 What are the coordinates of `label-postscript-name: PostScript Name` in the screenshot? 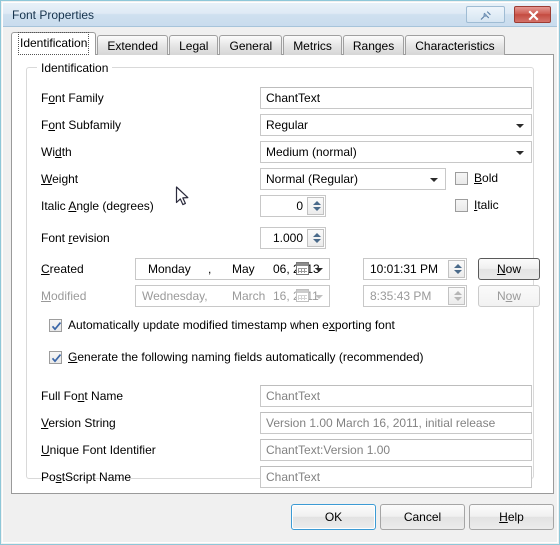 It's located at (86, 477).